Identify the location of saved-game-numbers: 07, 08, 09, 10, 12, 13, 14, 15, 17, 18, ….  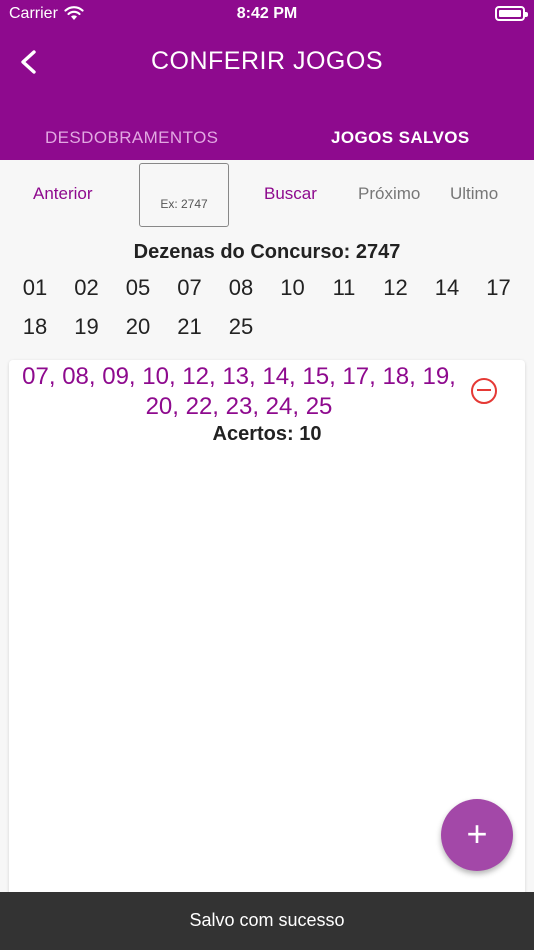
(239, 391).